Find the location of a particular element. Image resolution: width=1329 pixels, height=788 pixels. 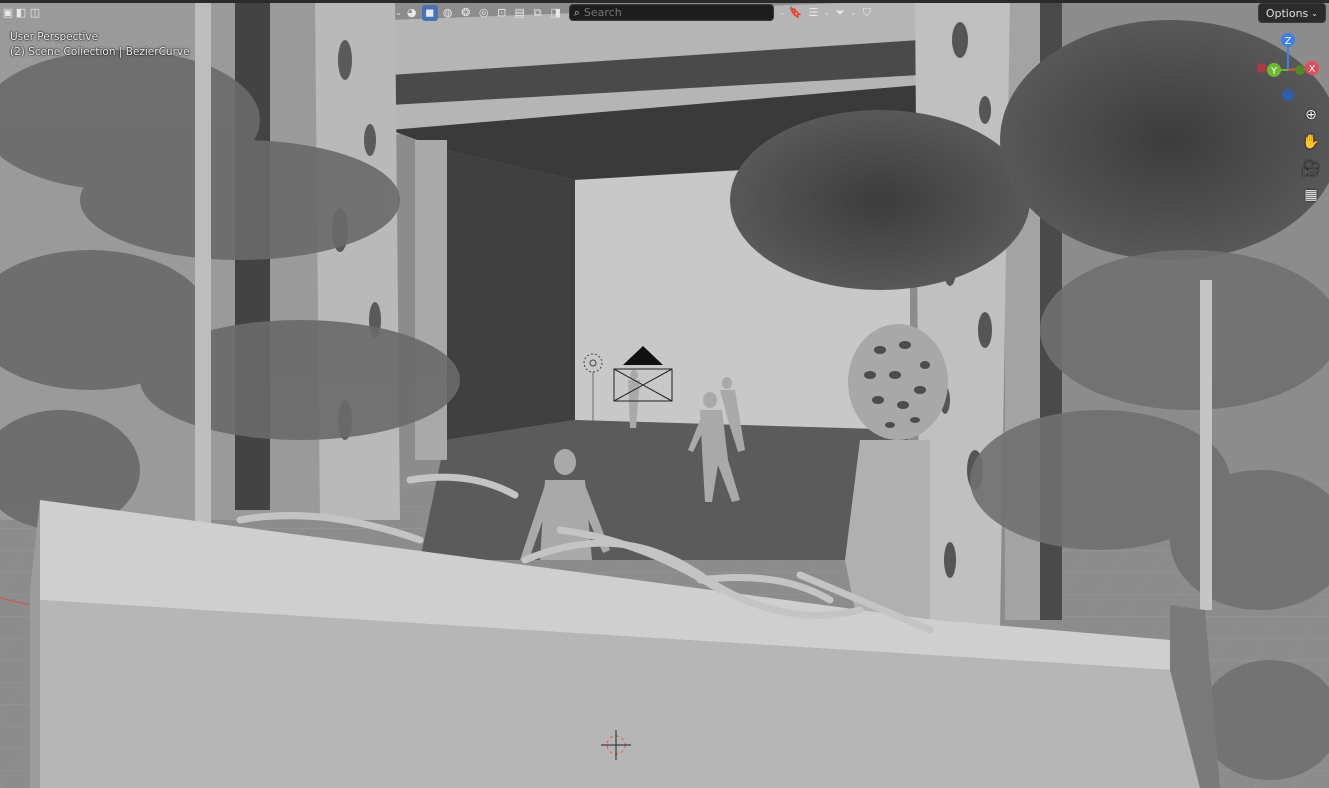

solid-shading-icon: ◼ is located at coordinates (429, 12).